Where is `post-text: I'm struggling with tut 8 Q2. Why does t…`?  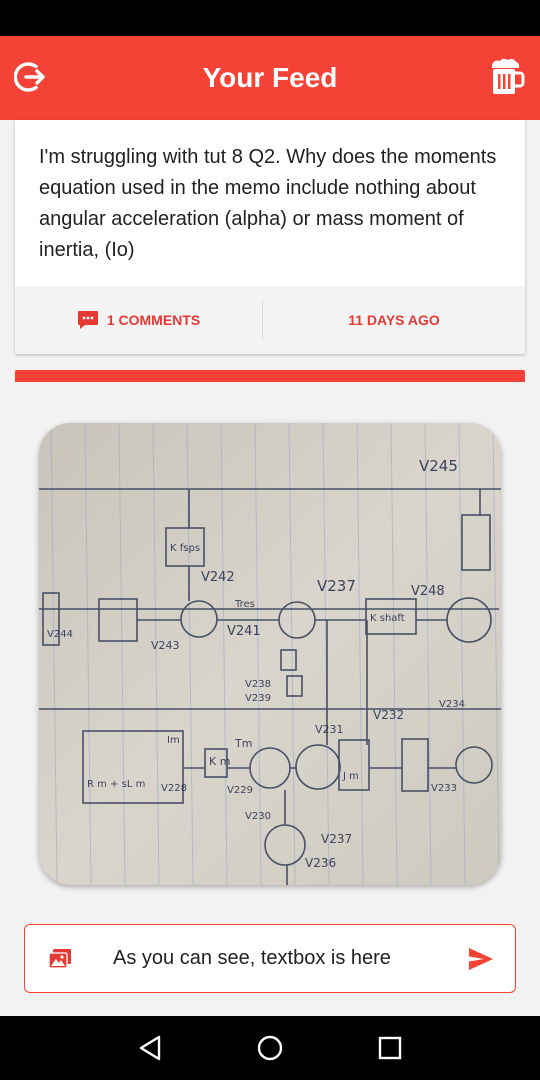 post-text: I'm struggling with tut 8 Q2. Why does t… is located at coordinates (268, 203).